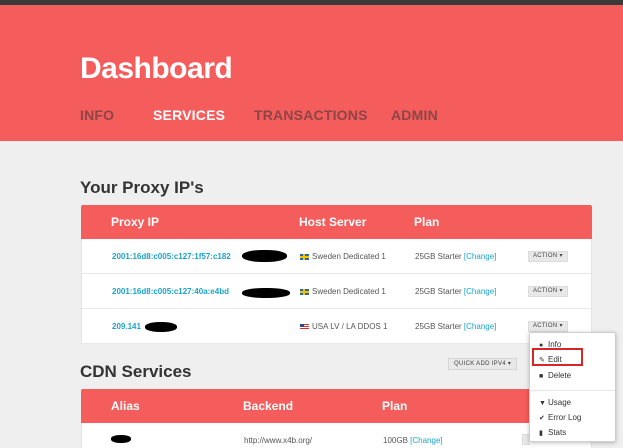 The width and height of the screenshot is (623, 448). Describe the element at coordinates (542, 418) in the screenshot. I see `check-icon: ✔` at that location.